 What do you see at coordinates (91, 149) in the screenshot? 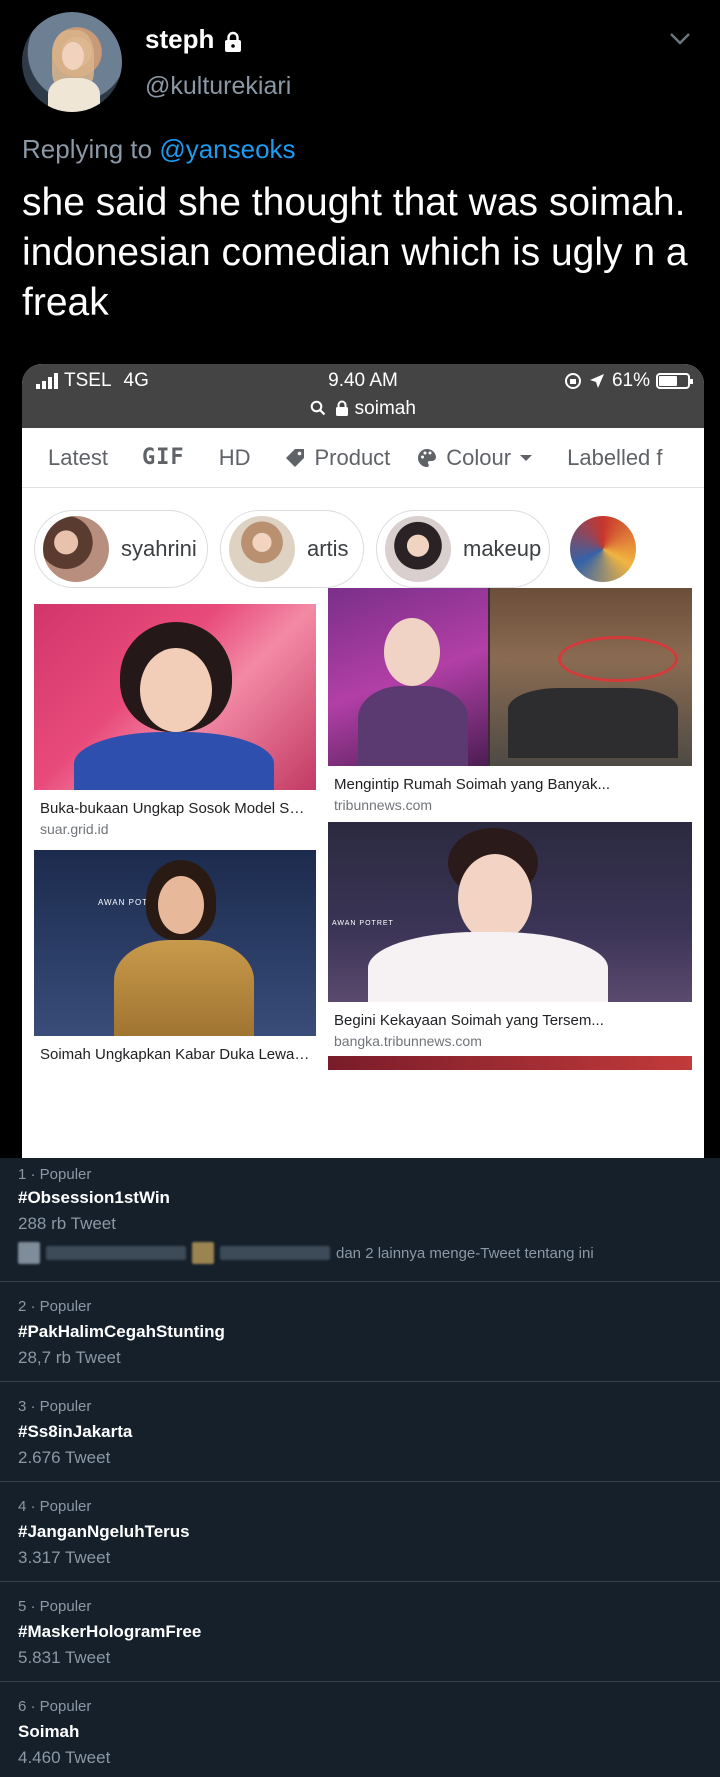
I see `replying-to-prefix: Replying to` at bounding box center [91, 149].